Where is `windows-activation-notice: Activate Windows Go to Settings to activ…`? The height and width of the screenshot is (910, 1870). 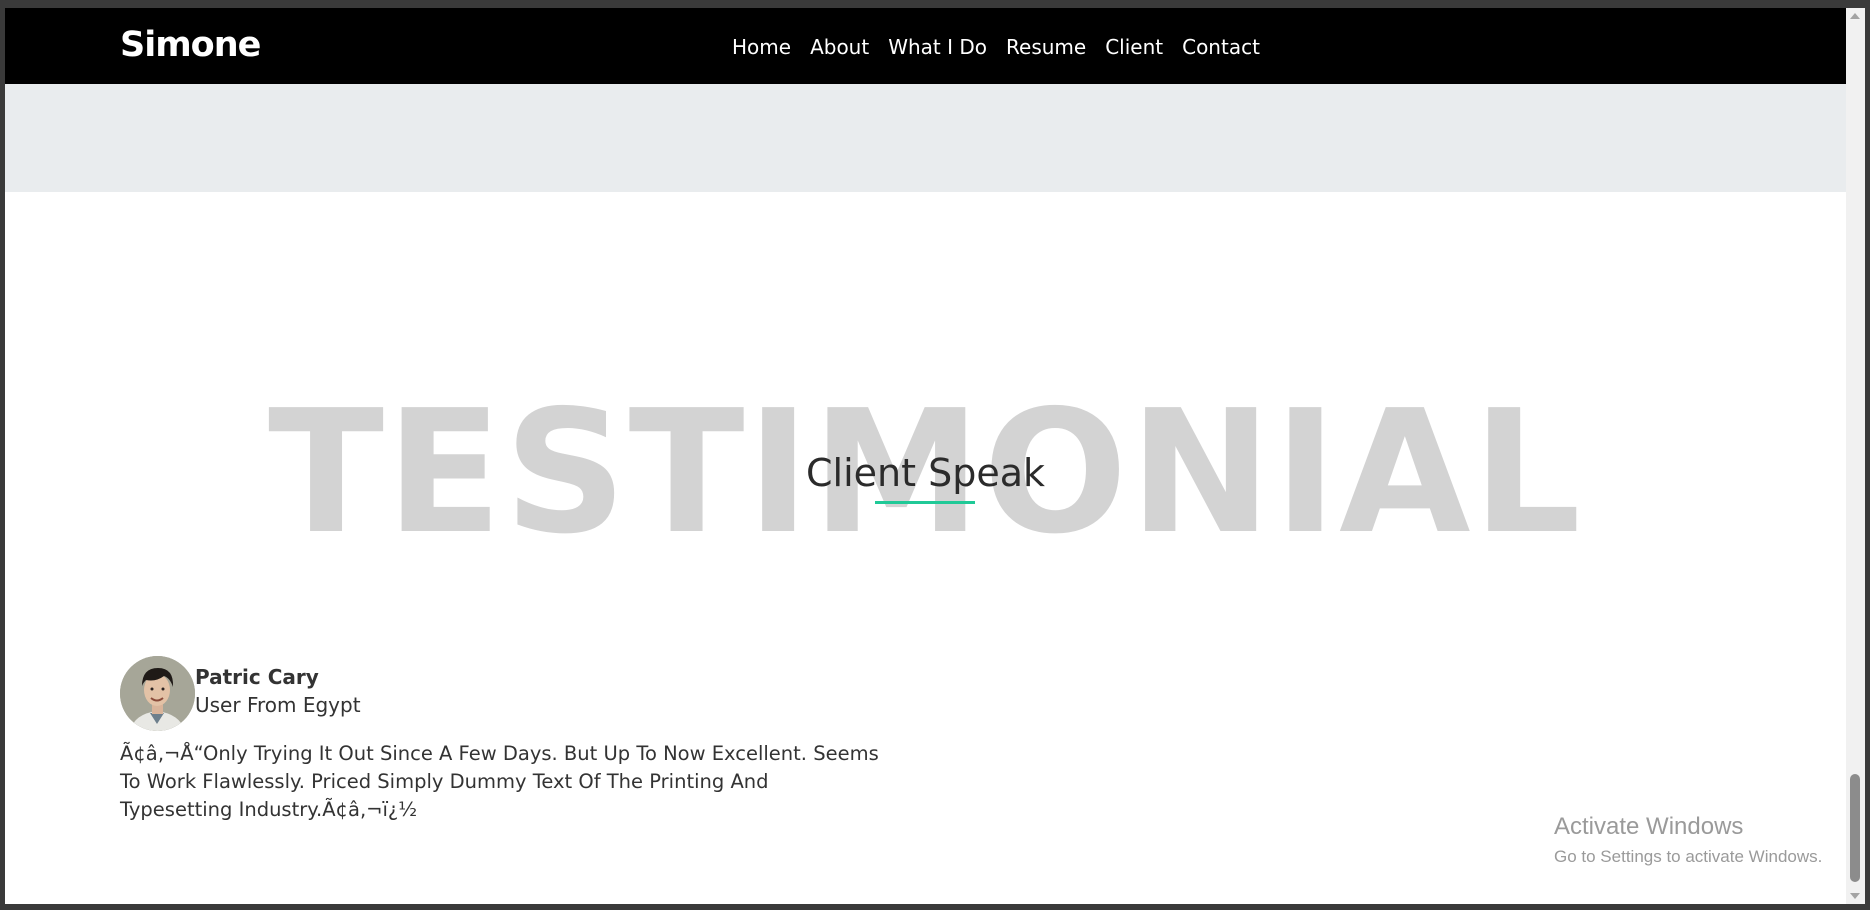 windows-activation-notice: Activate Windows Go to Settings to activ… is located at coordinates (1688, 840).